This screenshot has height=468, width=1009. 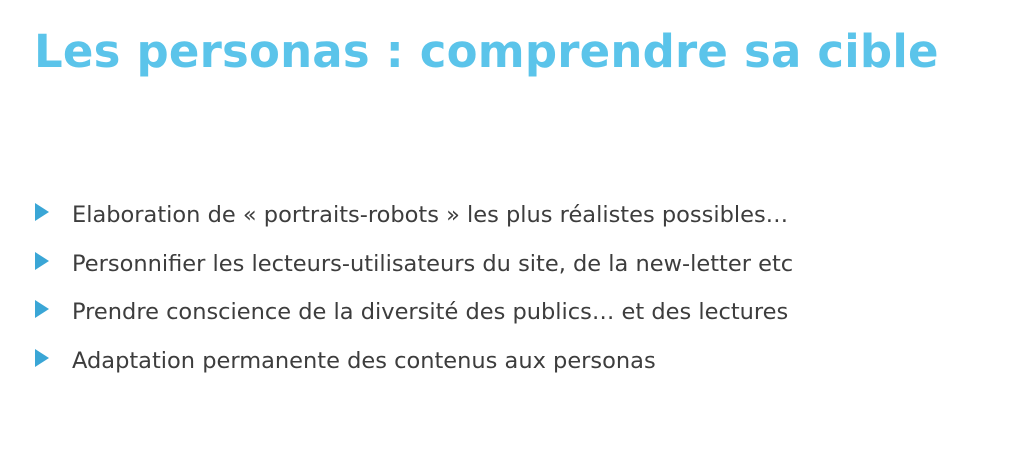 What do you see at coordinates (486, 51) in the screenshot?
I see `slide-title: Les personas : comprendre sa cible` at bounding box center [486, 51].